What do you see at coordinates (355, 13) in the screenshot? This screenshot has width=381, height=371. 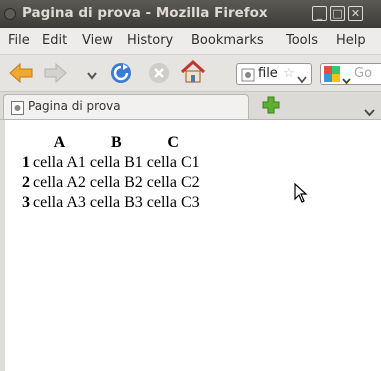 I see `close-button: ✕` at bounding box center [355, 13].